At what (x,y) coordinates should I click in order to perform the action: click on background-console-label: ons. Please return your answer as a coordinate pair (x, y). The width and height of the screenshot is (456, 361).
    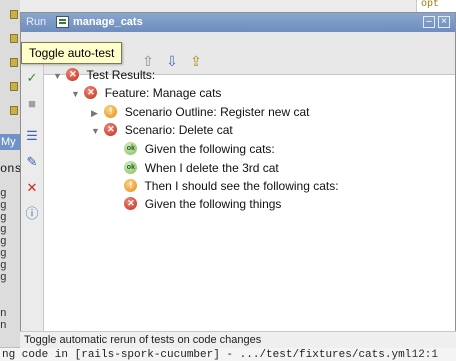
    Looking at the image, I should click on (11, 169).